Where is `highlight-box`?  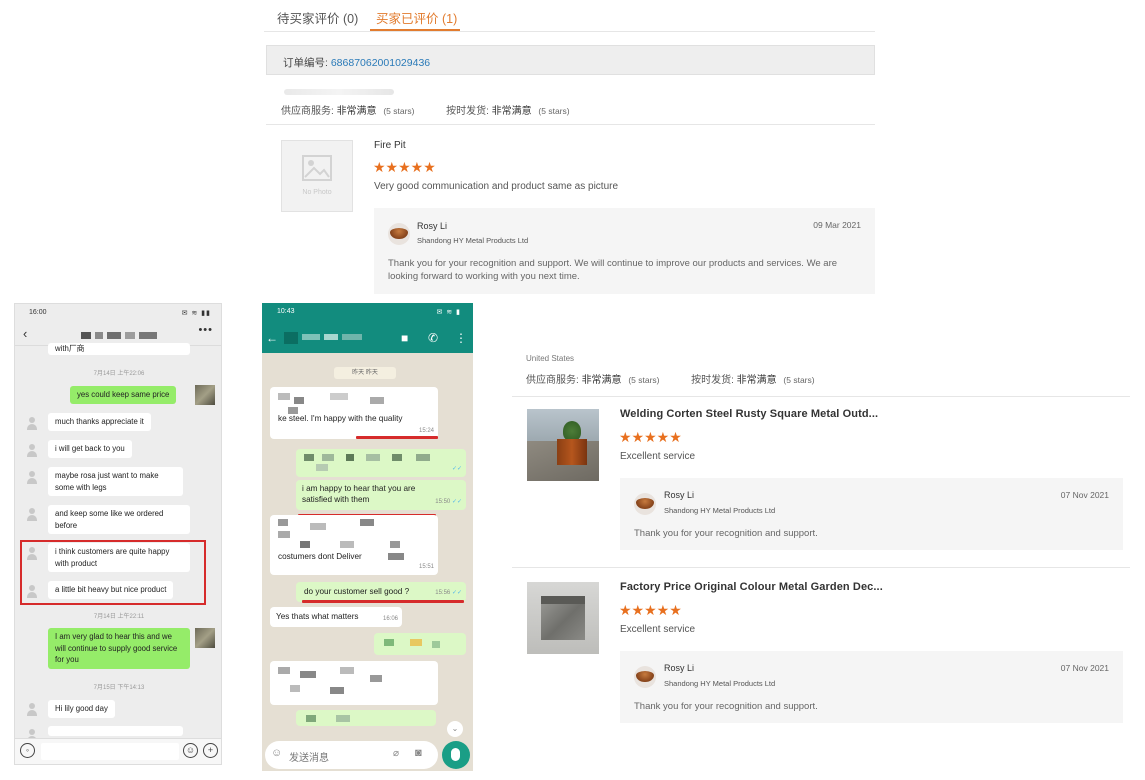 highlight-box is located at coordinates (113, 572).